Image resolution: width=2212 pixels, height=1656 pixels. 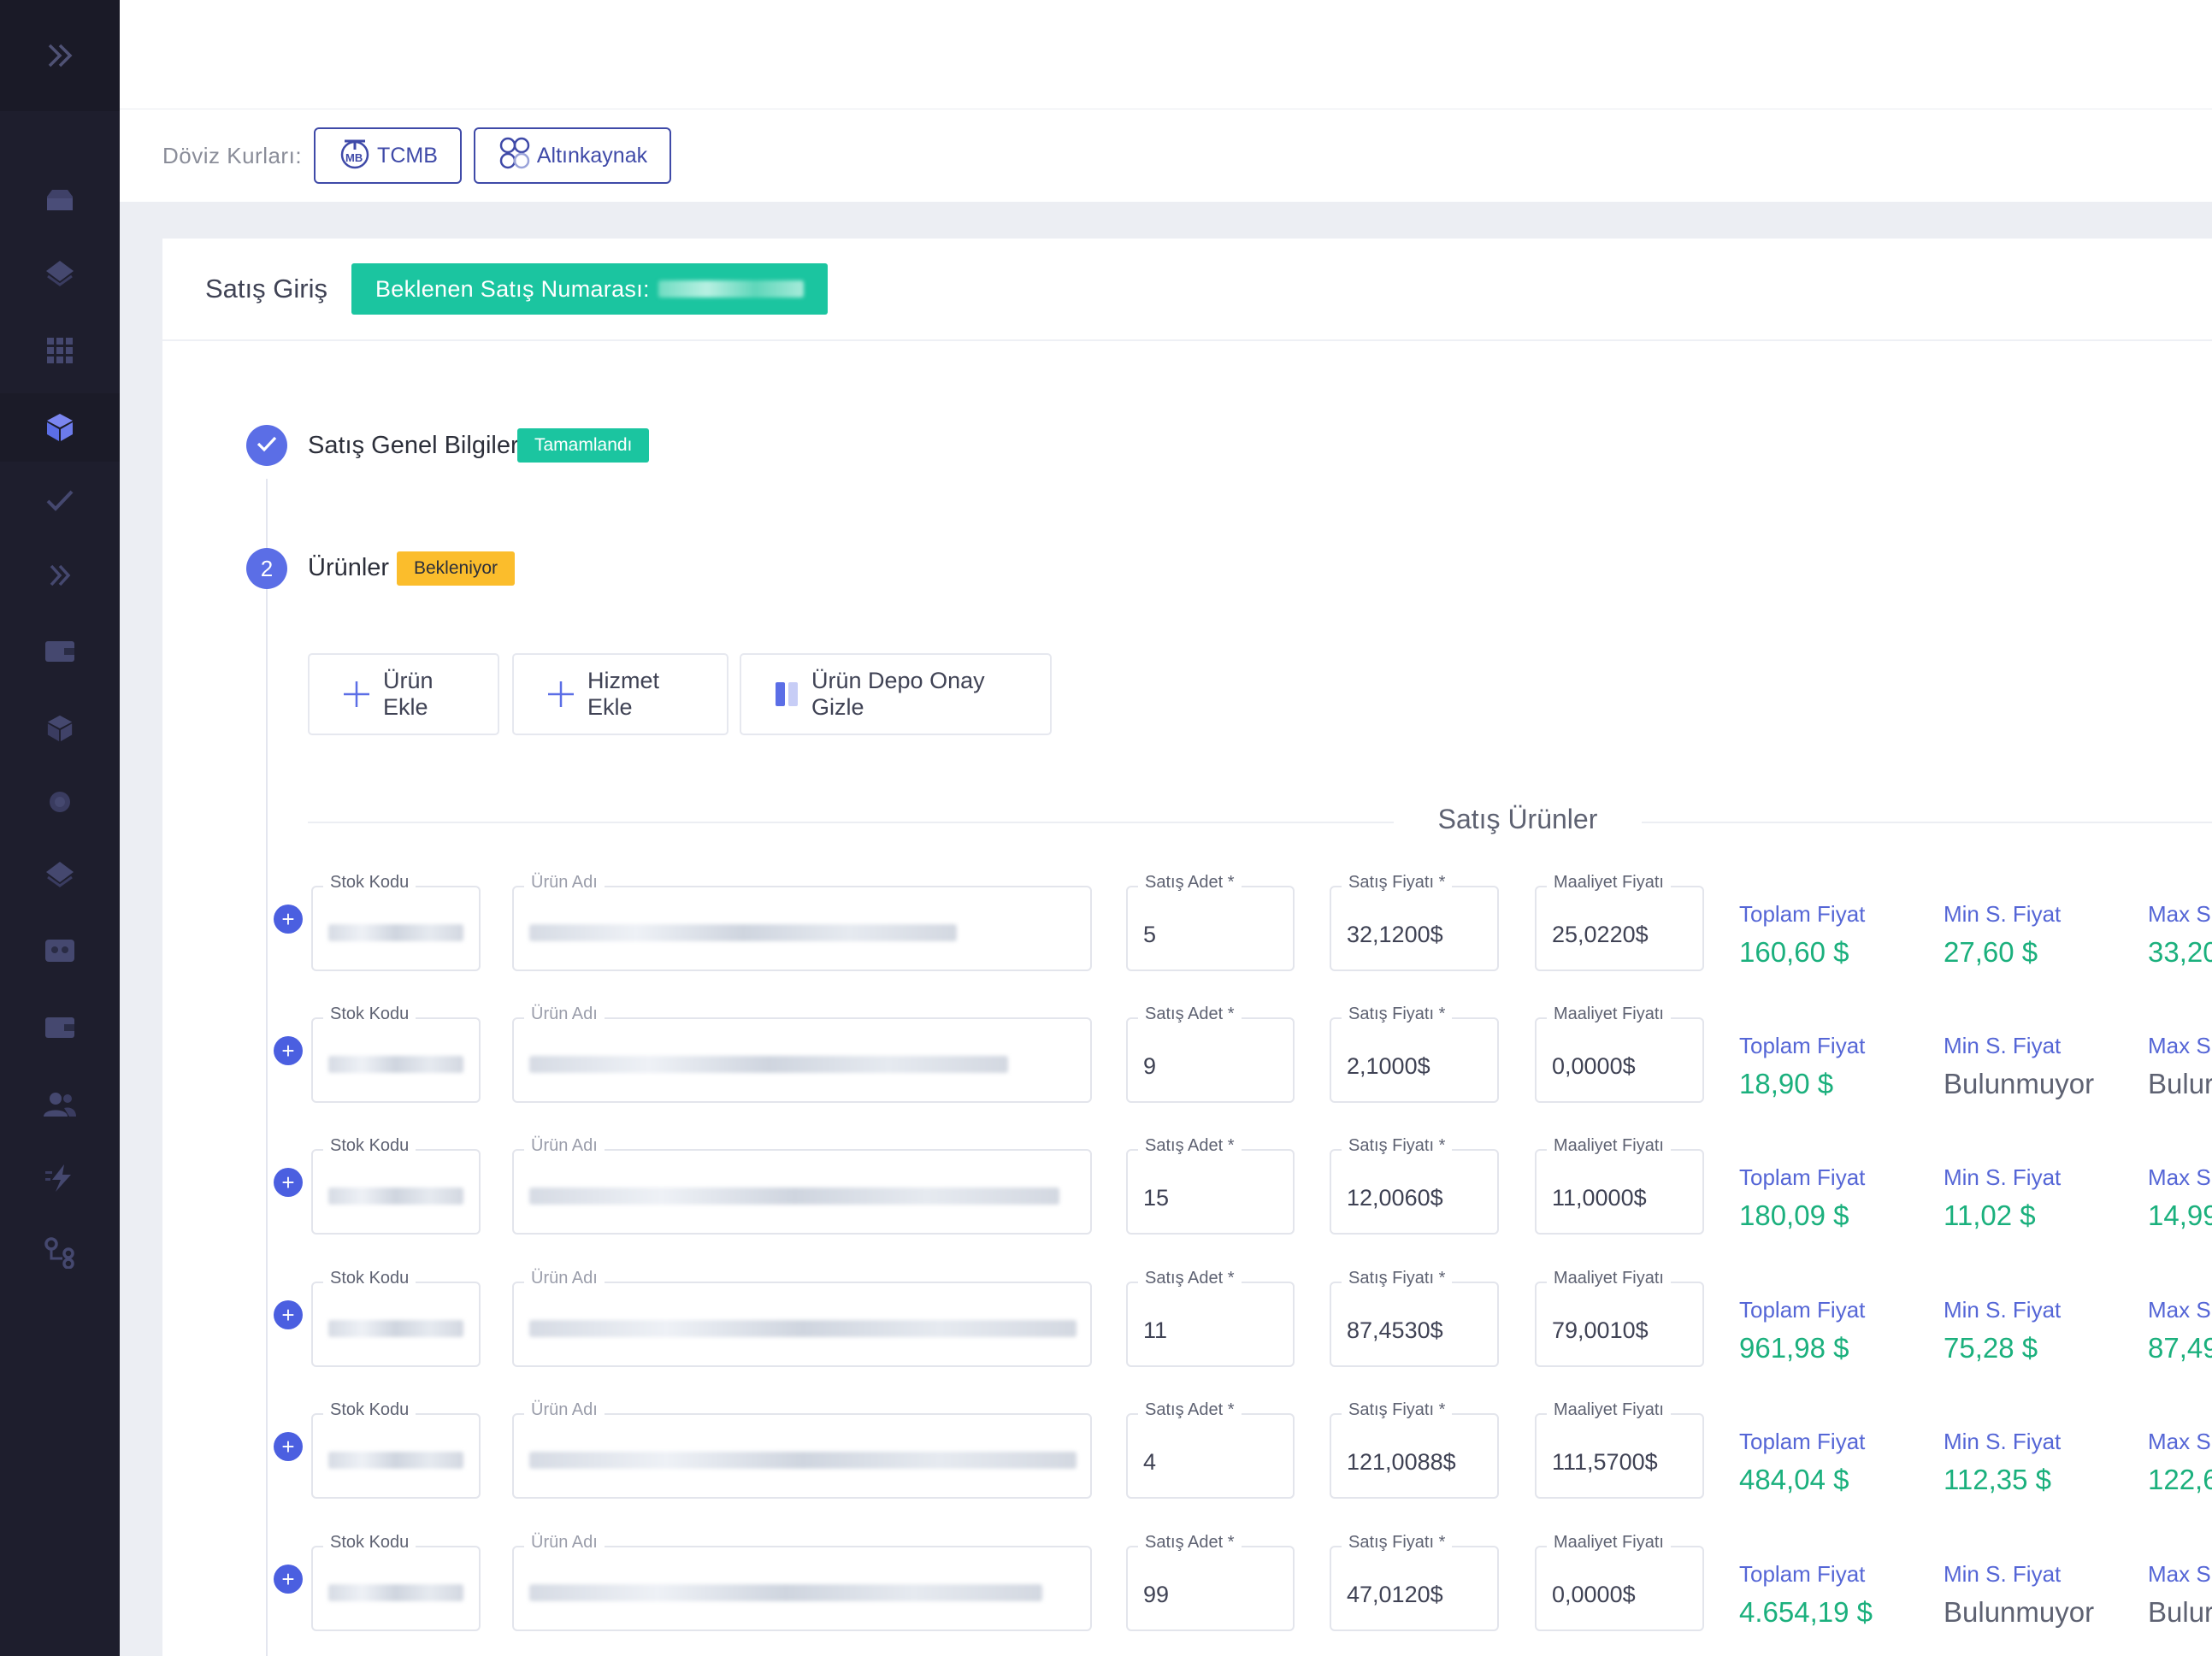 What do you see at coordinates (60, 350) in the screenshot?
I see `sidebar-item-apps` at bounding box center [60, 350].